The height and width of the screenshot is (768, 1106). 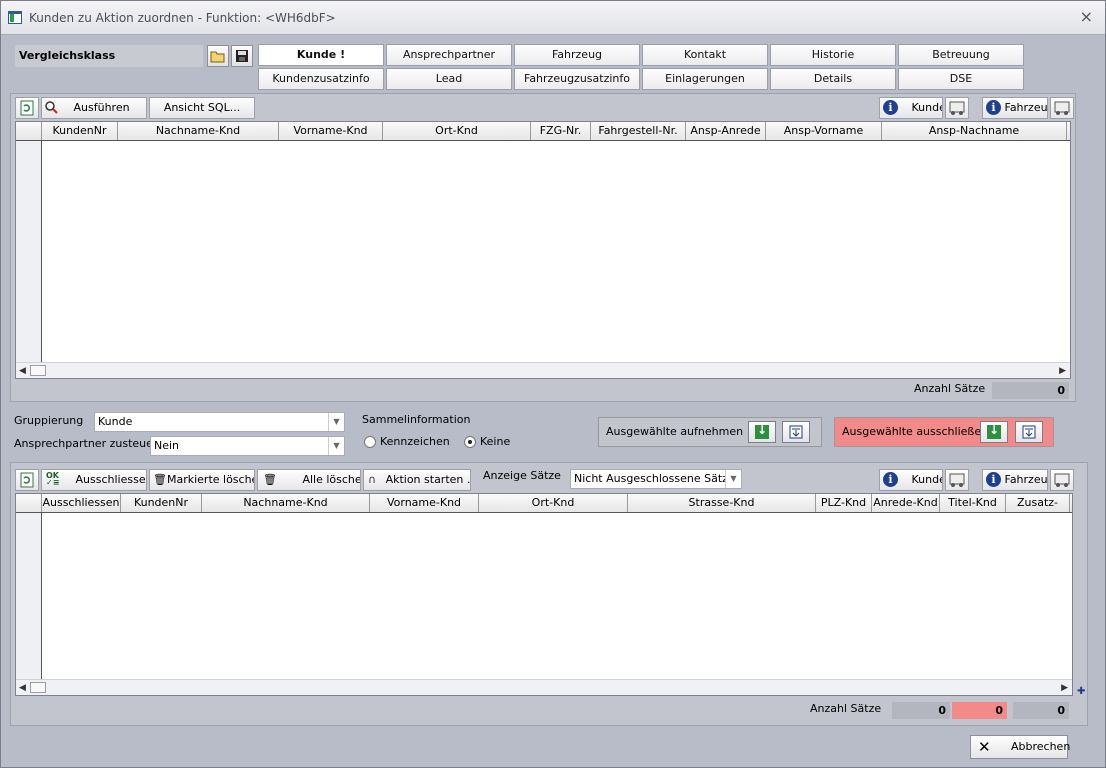 What do you see at coordinates (449, 55) in the screenshot?
I see `tab-ansprechpartner: Ansprechpartner` at bounding box center [449, 55].